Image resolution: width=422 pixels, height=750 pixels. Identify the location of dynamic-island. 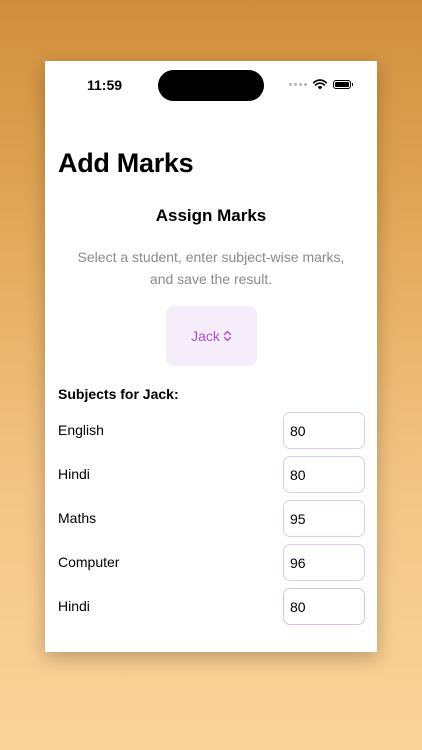
(211, 85).